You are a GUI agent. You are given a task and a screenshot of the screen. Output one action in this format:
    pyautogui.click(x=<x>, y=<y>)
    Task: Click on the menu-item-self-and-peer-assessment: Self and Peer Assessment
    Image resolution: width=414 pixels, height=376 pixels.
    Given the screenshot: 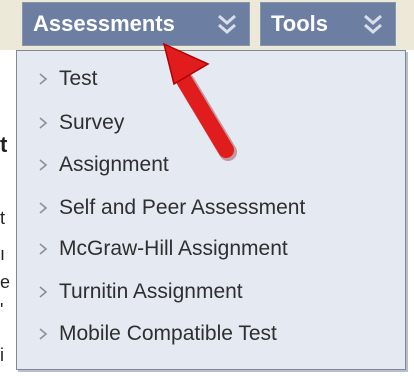 What is the action you would take?
    pyautogui.click(x=171, y=208)
    